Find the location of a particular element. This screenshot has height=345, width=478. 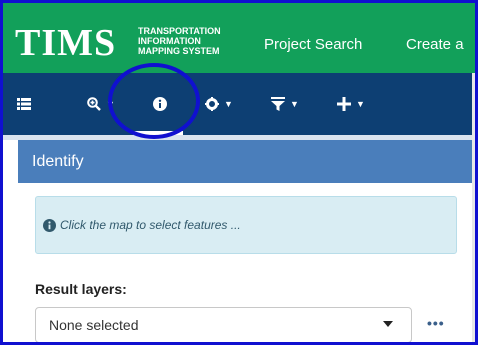

logo-text: TIMS is located at coordinates (65, 43).